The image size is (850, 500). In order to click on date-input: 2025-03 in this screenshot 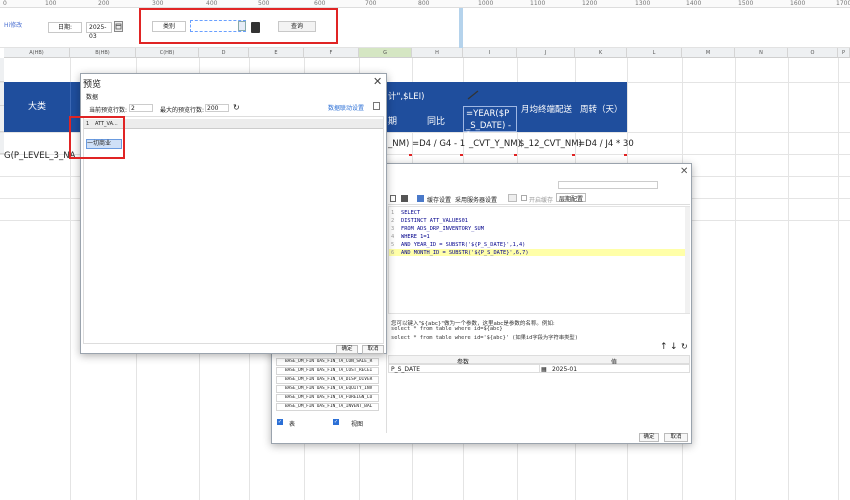, I will do `click(99, 31)`.